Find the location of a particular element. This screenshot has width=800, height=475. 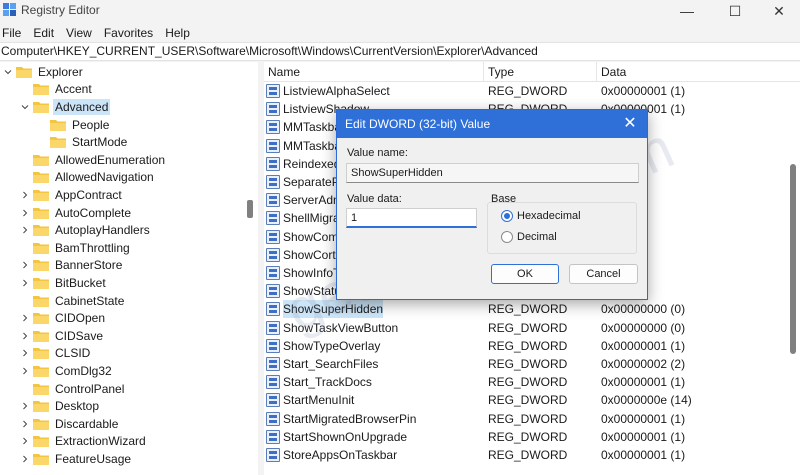

tree-item: Explorer is located at coordinates (43, 72).